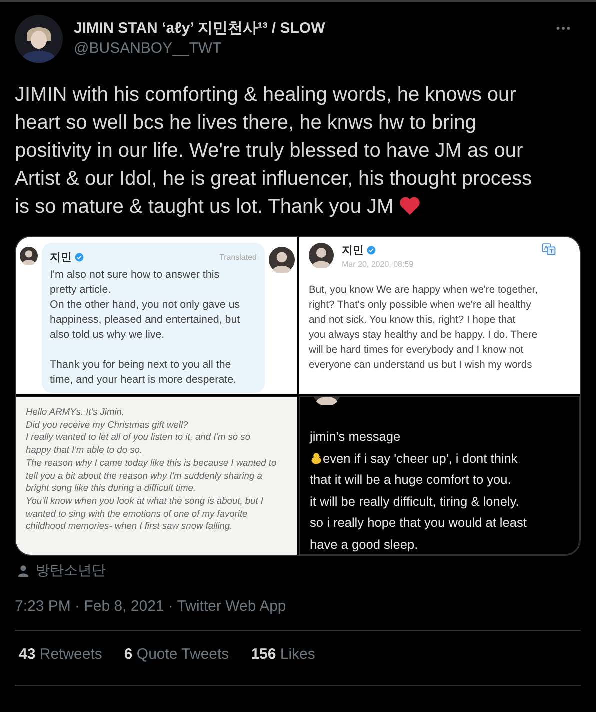 This screenshot has width=596, height=712. Describe the element at coordinates (144, 373) in the screenshot. I see `message-text: Thank you for being next to you all the time, and your heart is more desperate.` at that location.